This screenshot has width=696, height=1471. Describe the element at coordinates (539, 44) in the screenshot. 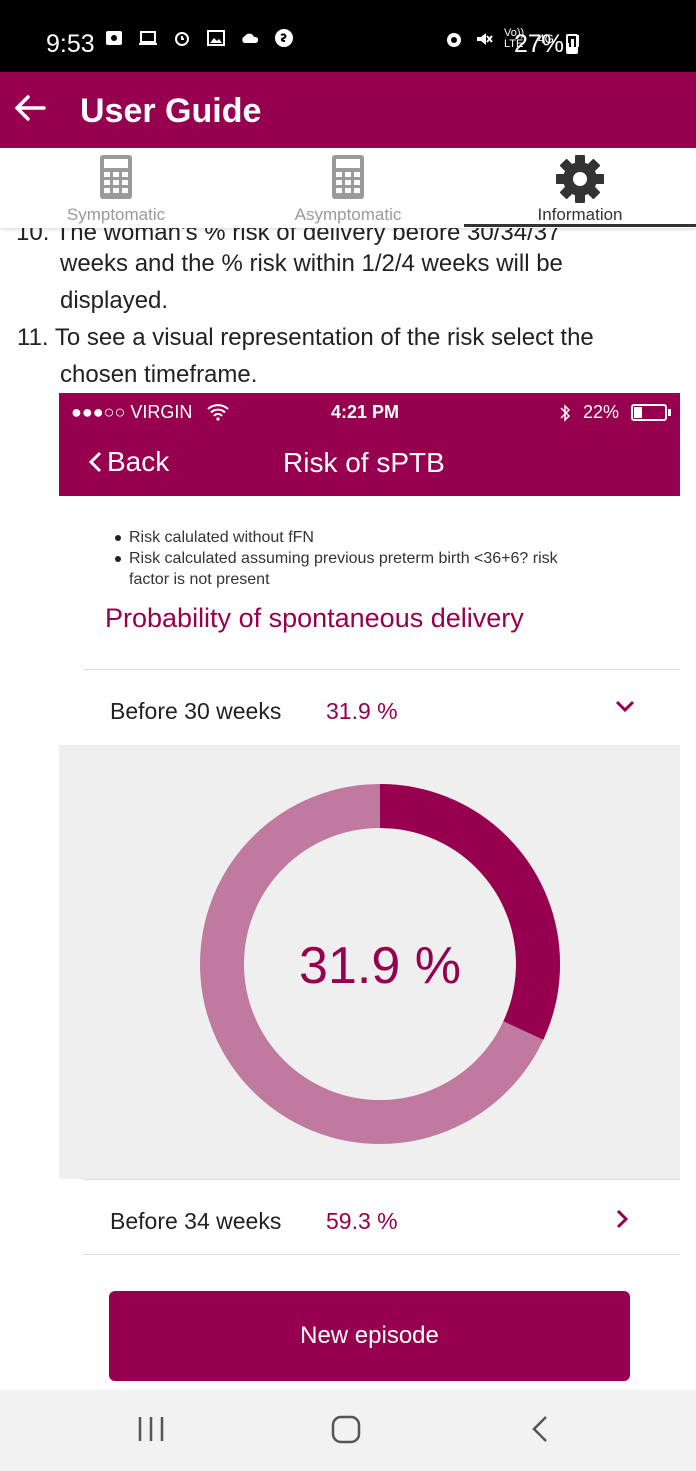

I see `battery-percent: 27%` at that location.